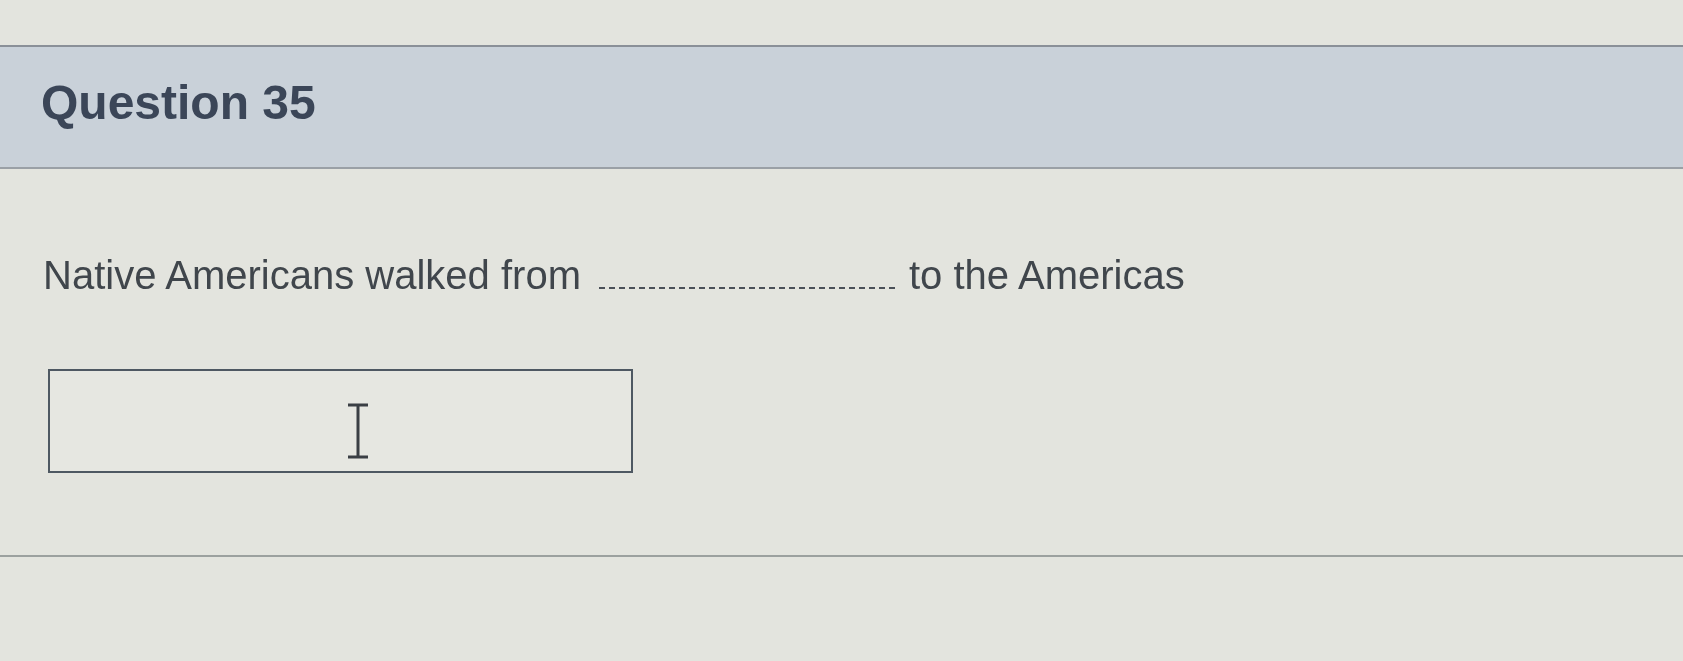  I want to click on question-title: Question 35, so click(178, 103).